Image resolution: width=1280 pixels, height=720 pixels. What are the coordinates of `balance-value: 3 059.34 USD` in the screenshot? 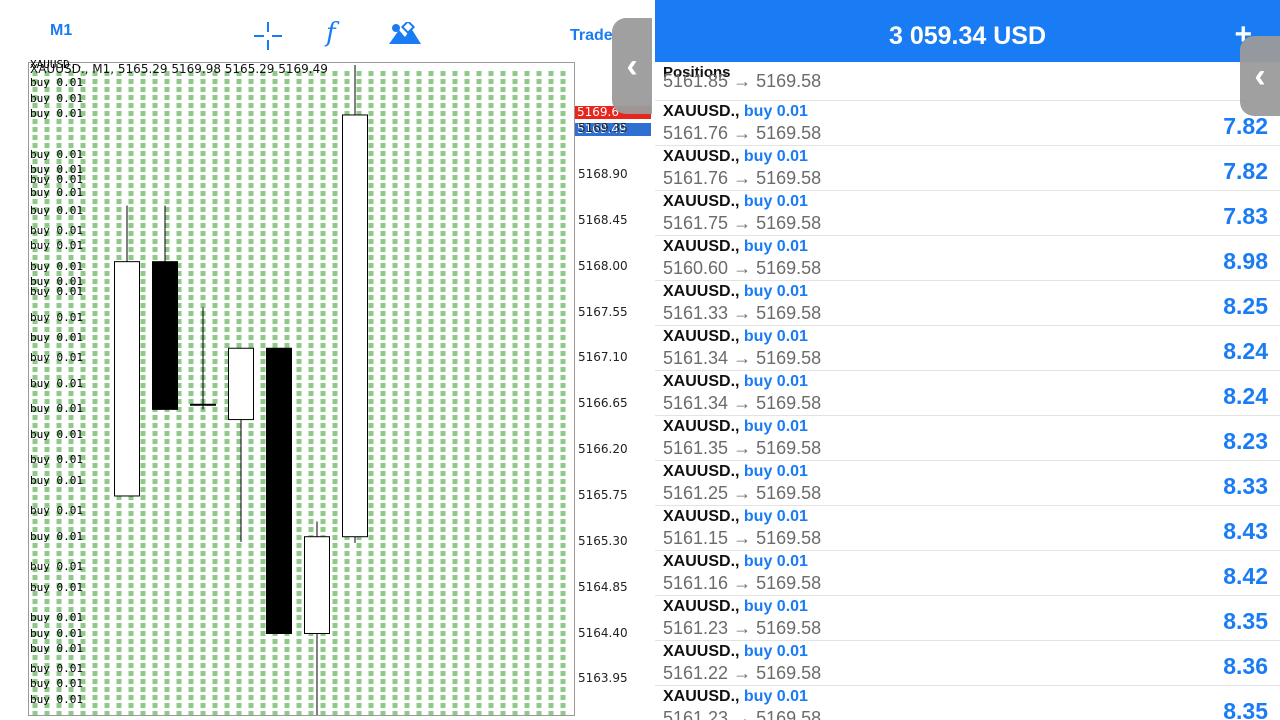 It's located at (967, 36).